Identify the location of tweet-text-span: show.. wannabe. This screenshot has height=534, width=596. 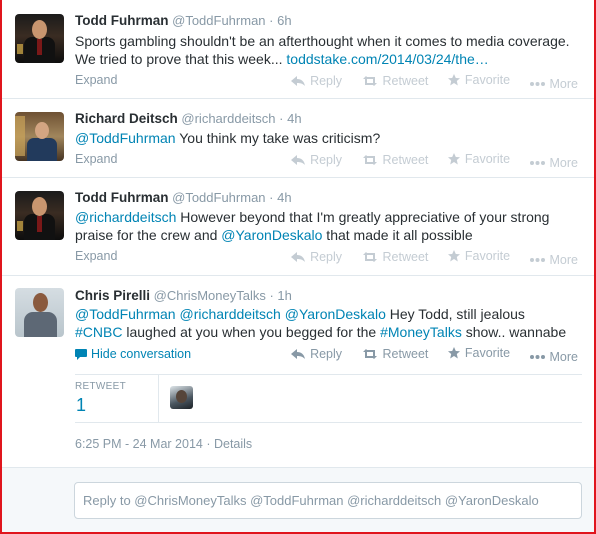
(514, 332).